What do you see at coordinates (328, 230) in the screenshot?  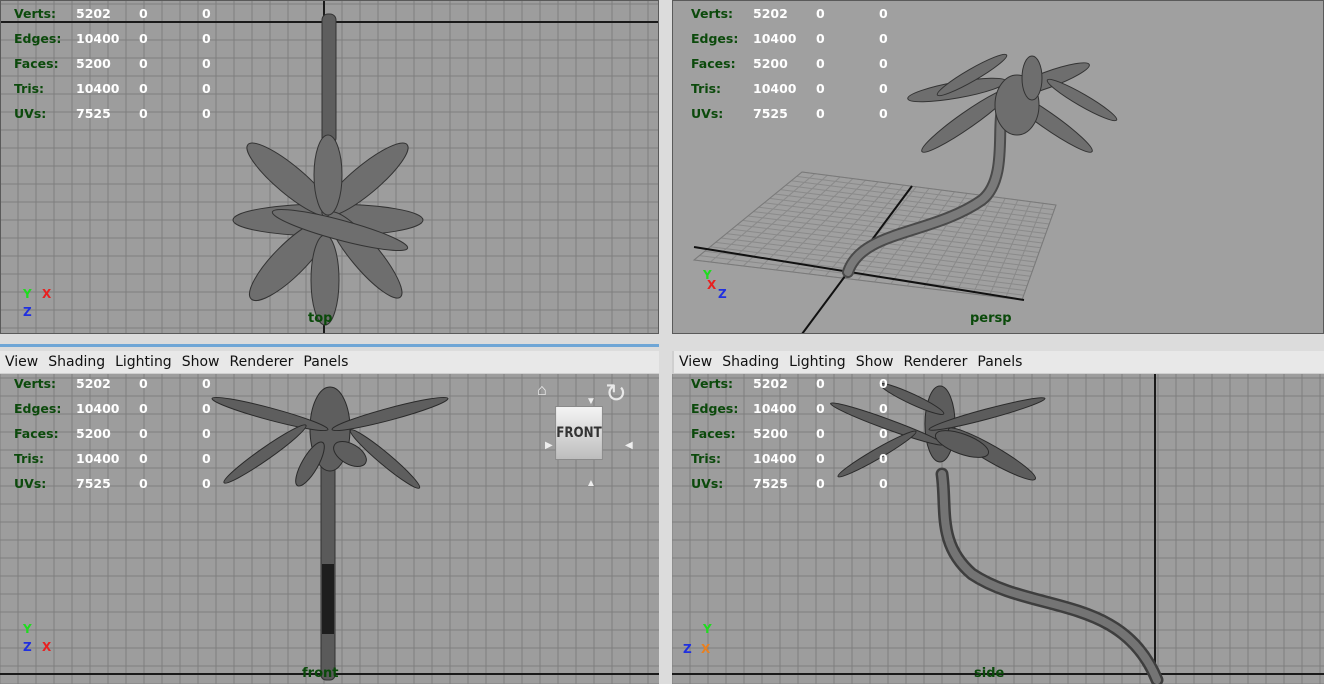 I see `plant-top-view` at bounding box center [328, 230].